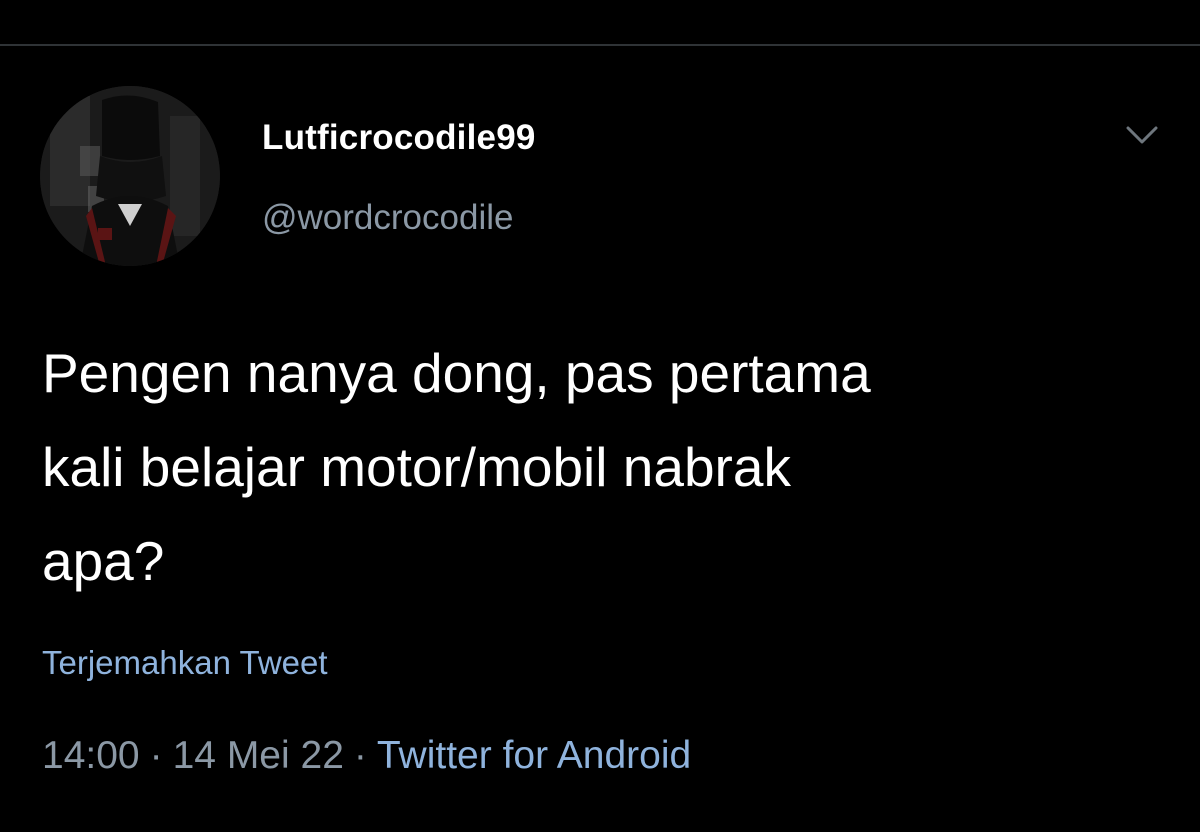  I want to click on tweet-date: 14 Mei 22, so click(258, 755).